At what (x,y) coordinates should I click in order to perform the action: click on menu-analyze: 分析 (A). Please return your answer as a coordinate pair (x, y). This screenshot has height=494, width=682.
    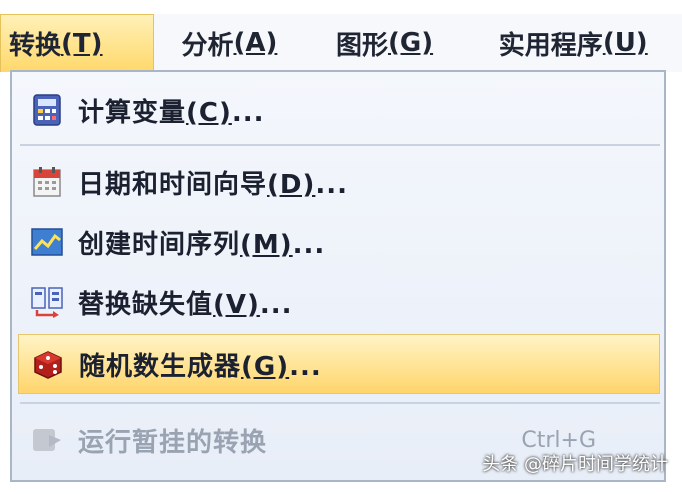
    Looking at the image, I should click on (229, 43).